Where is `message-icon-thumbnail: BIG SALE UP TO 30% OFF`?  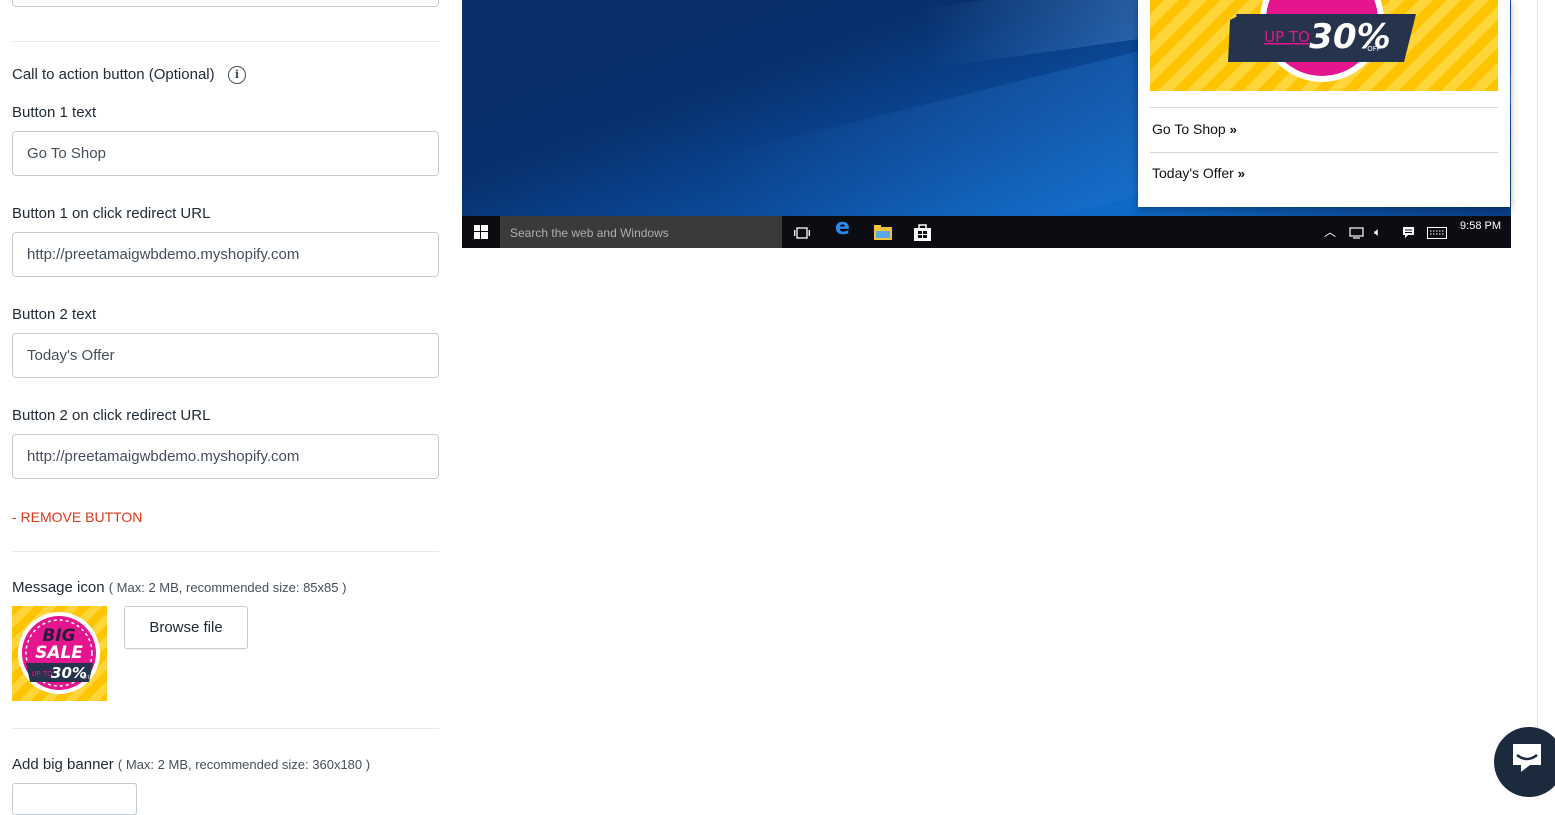
message-icon-thumbnail: BIG SALE UP TO 30% OFF is located at coordinates (59, 653).